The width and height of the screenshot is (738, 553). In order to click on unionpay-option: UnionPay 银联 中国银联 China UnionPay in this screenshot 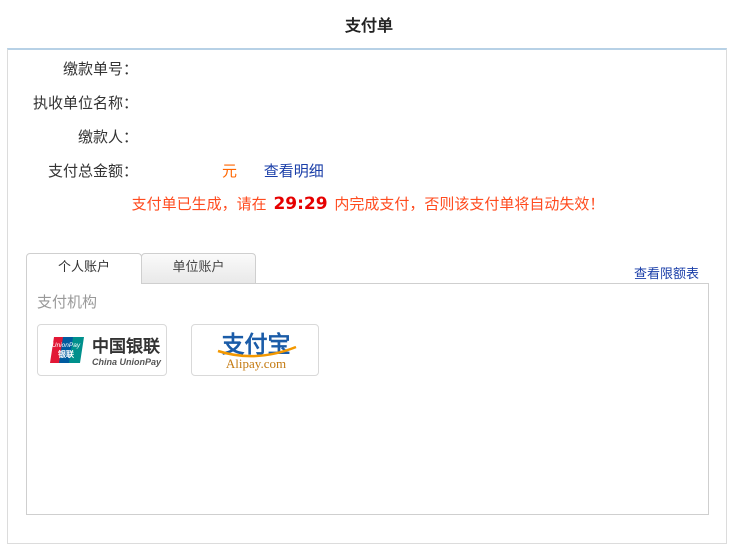, I will do `click(102, 350)`.